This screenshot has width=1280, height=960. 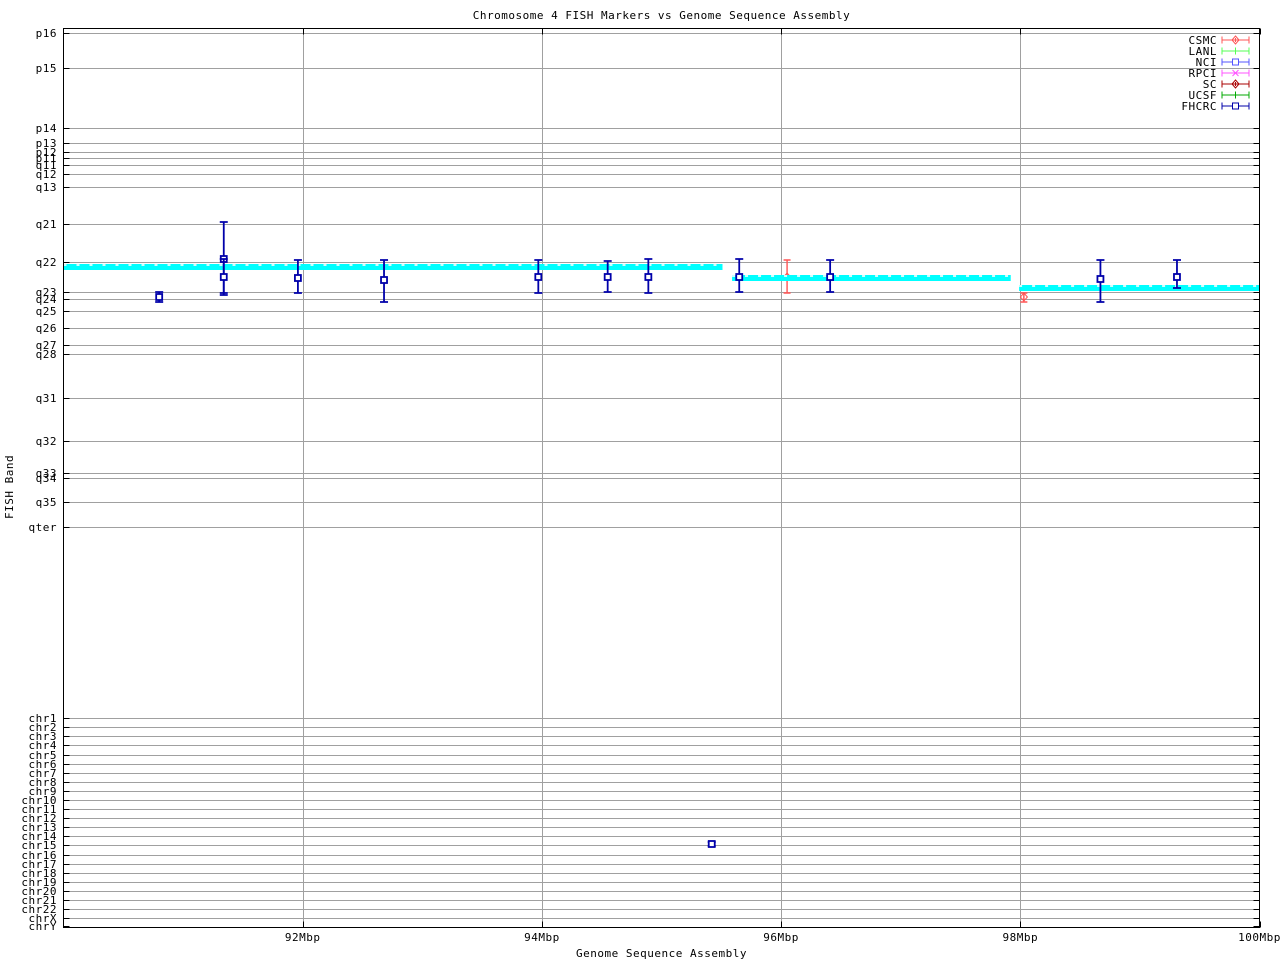 What do you see at coordinates (46, 128) in the screenshot?
I see `y-band-label: p14` at bounding box center [46, 128].